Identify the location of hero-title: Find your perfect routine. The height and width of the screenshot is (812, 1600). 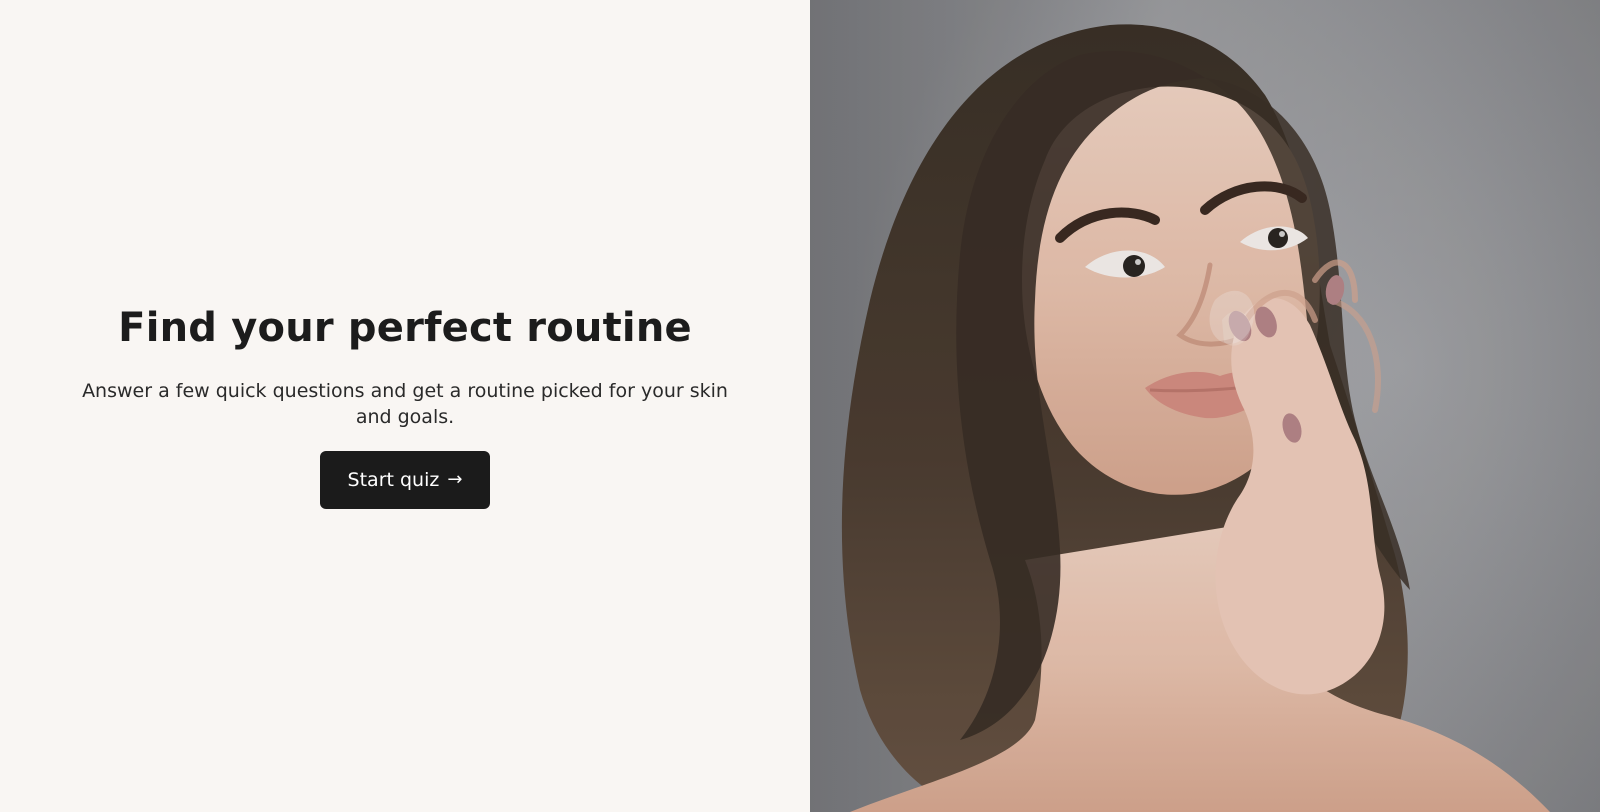
(405, 327).